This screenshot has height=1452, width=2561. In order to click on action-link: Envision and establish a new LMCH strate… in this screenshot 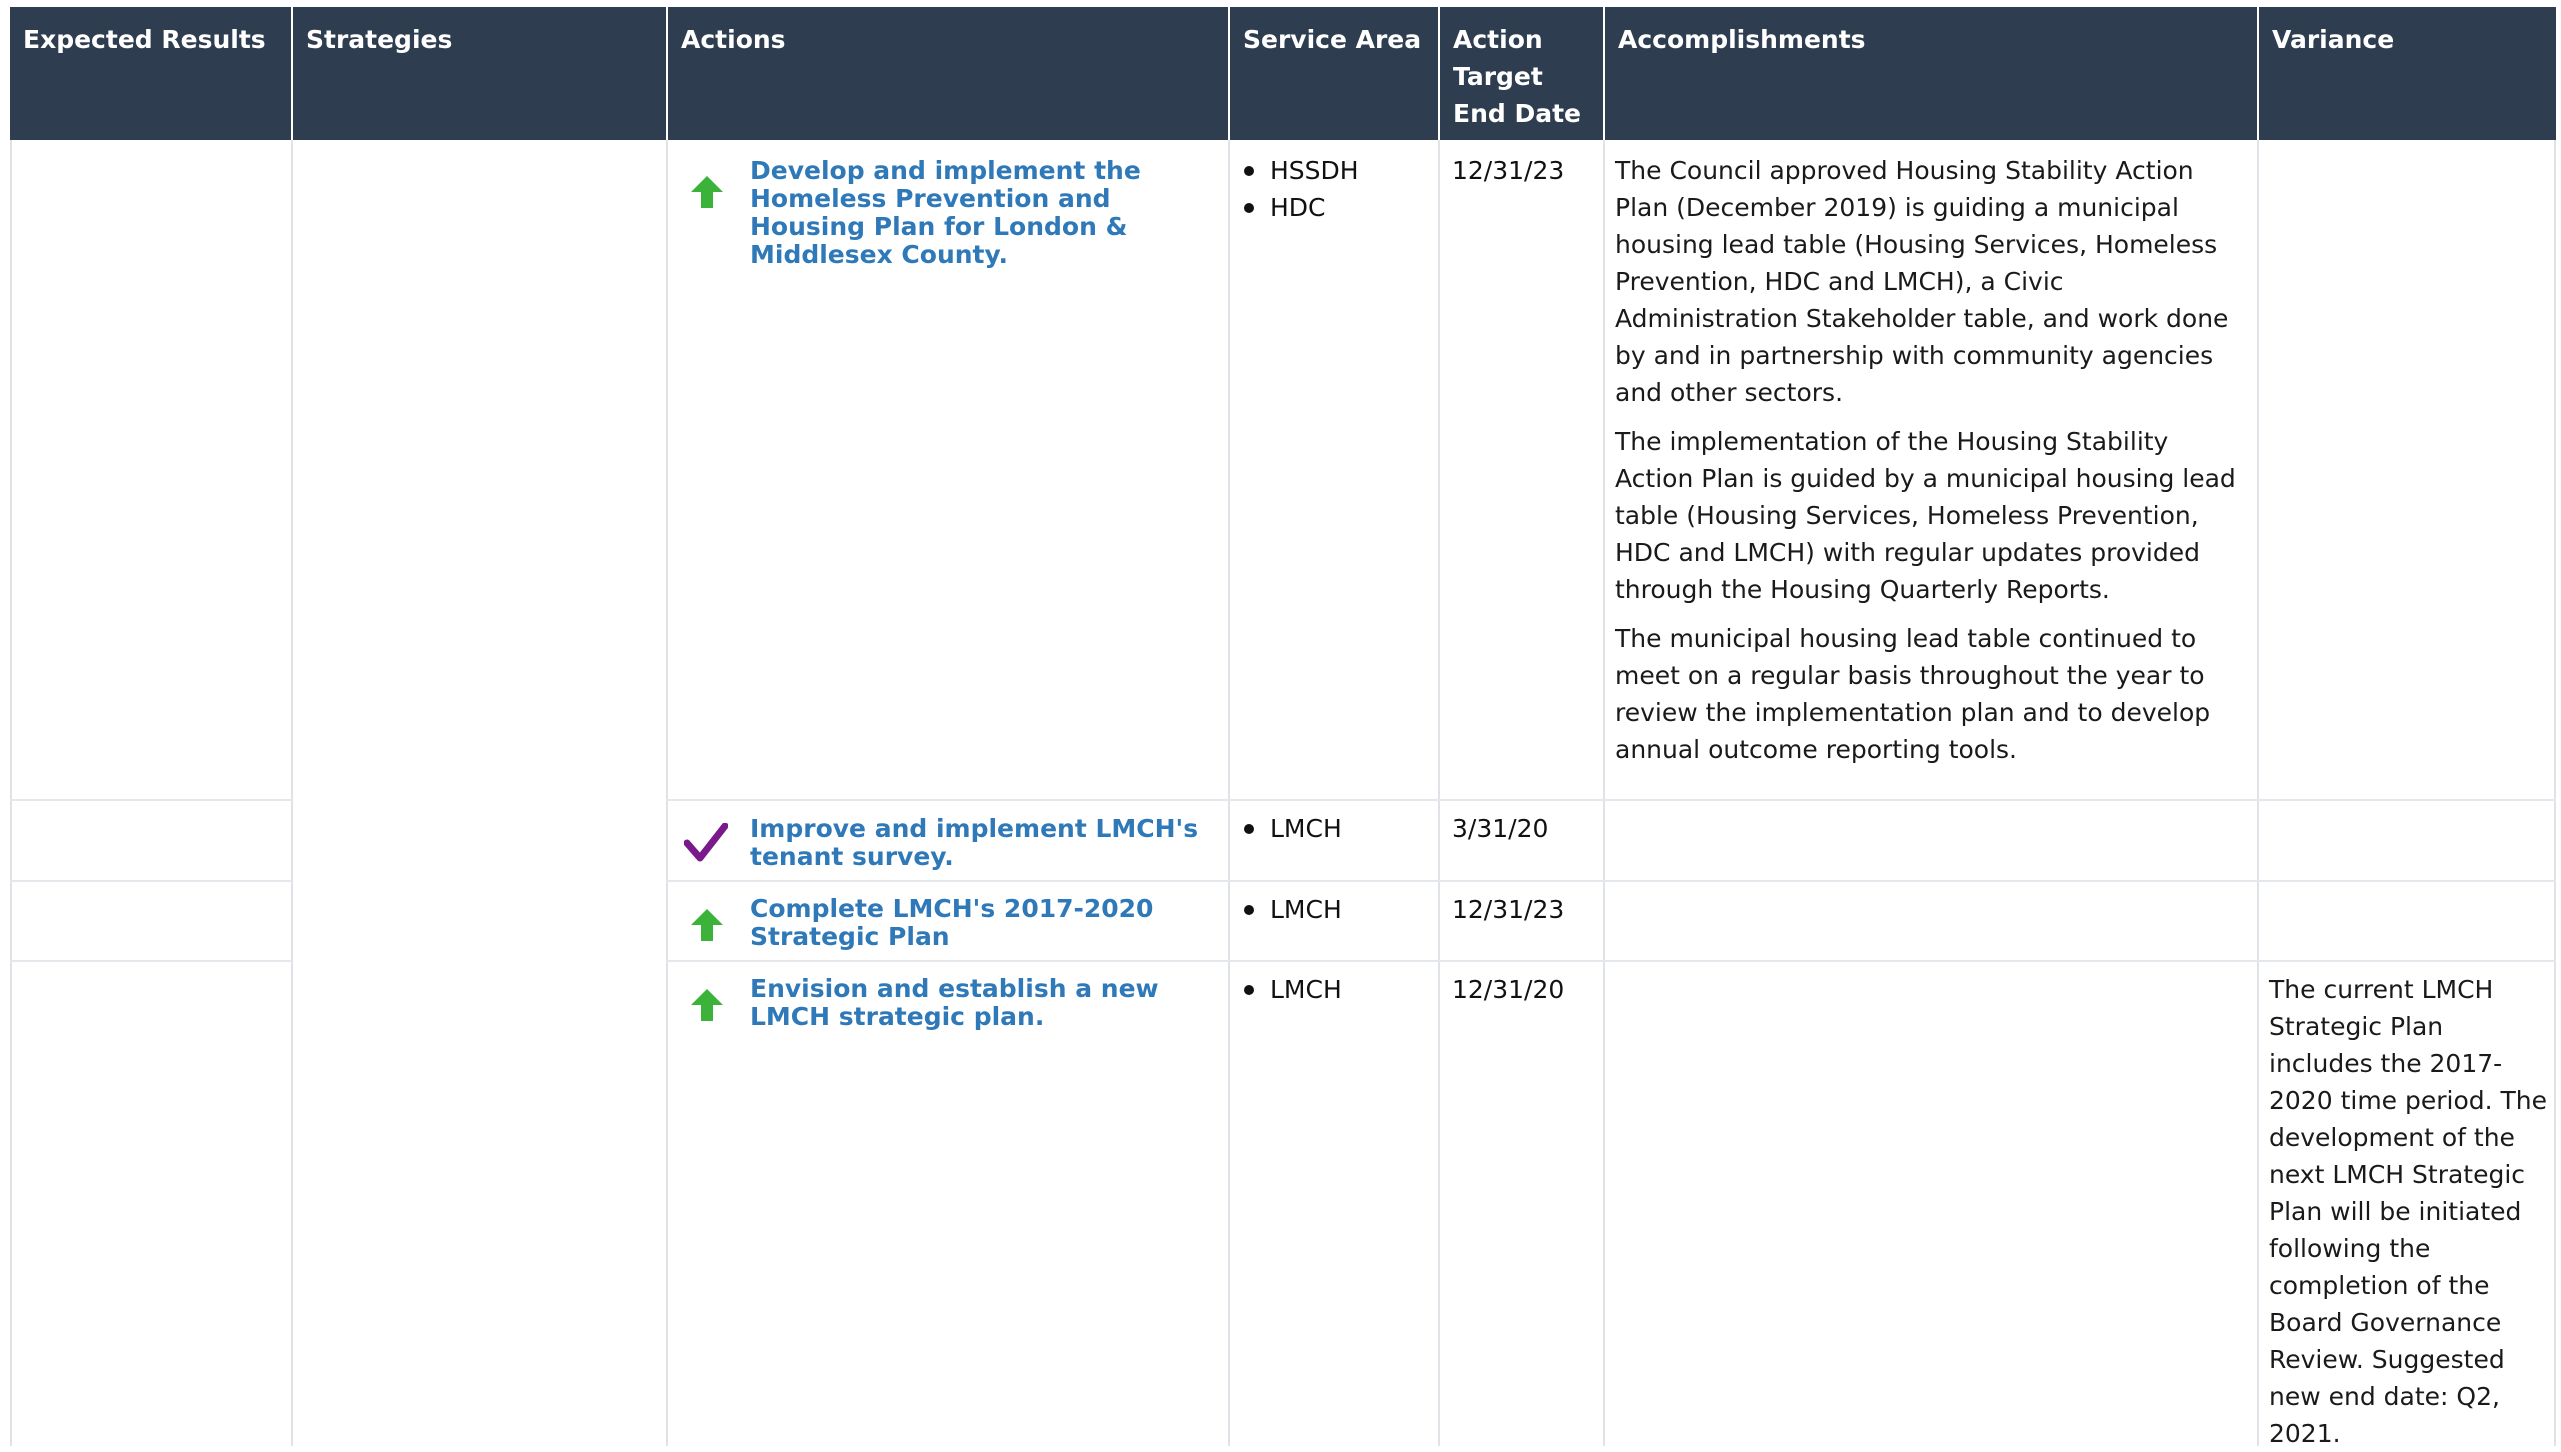, I will do `click(985, 1003)`.